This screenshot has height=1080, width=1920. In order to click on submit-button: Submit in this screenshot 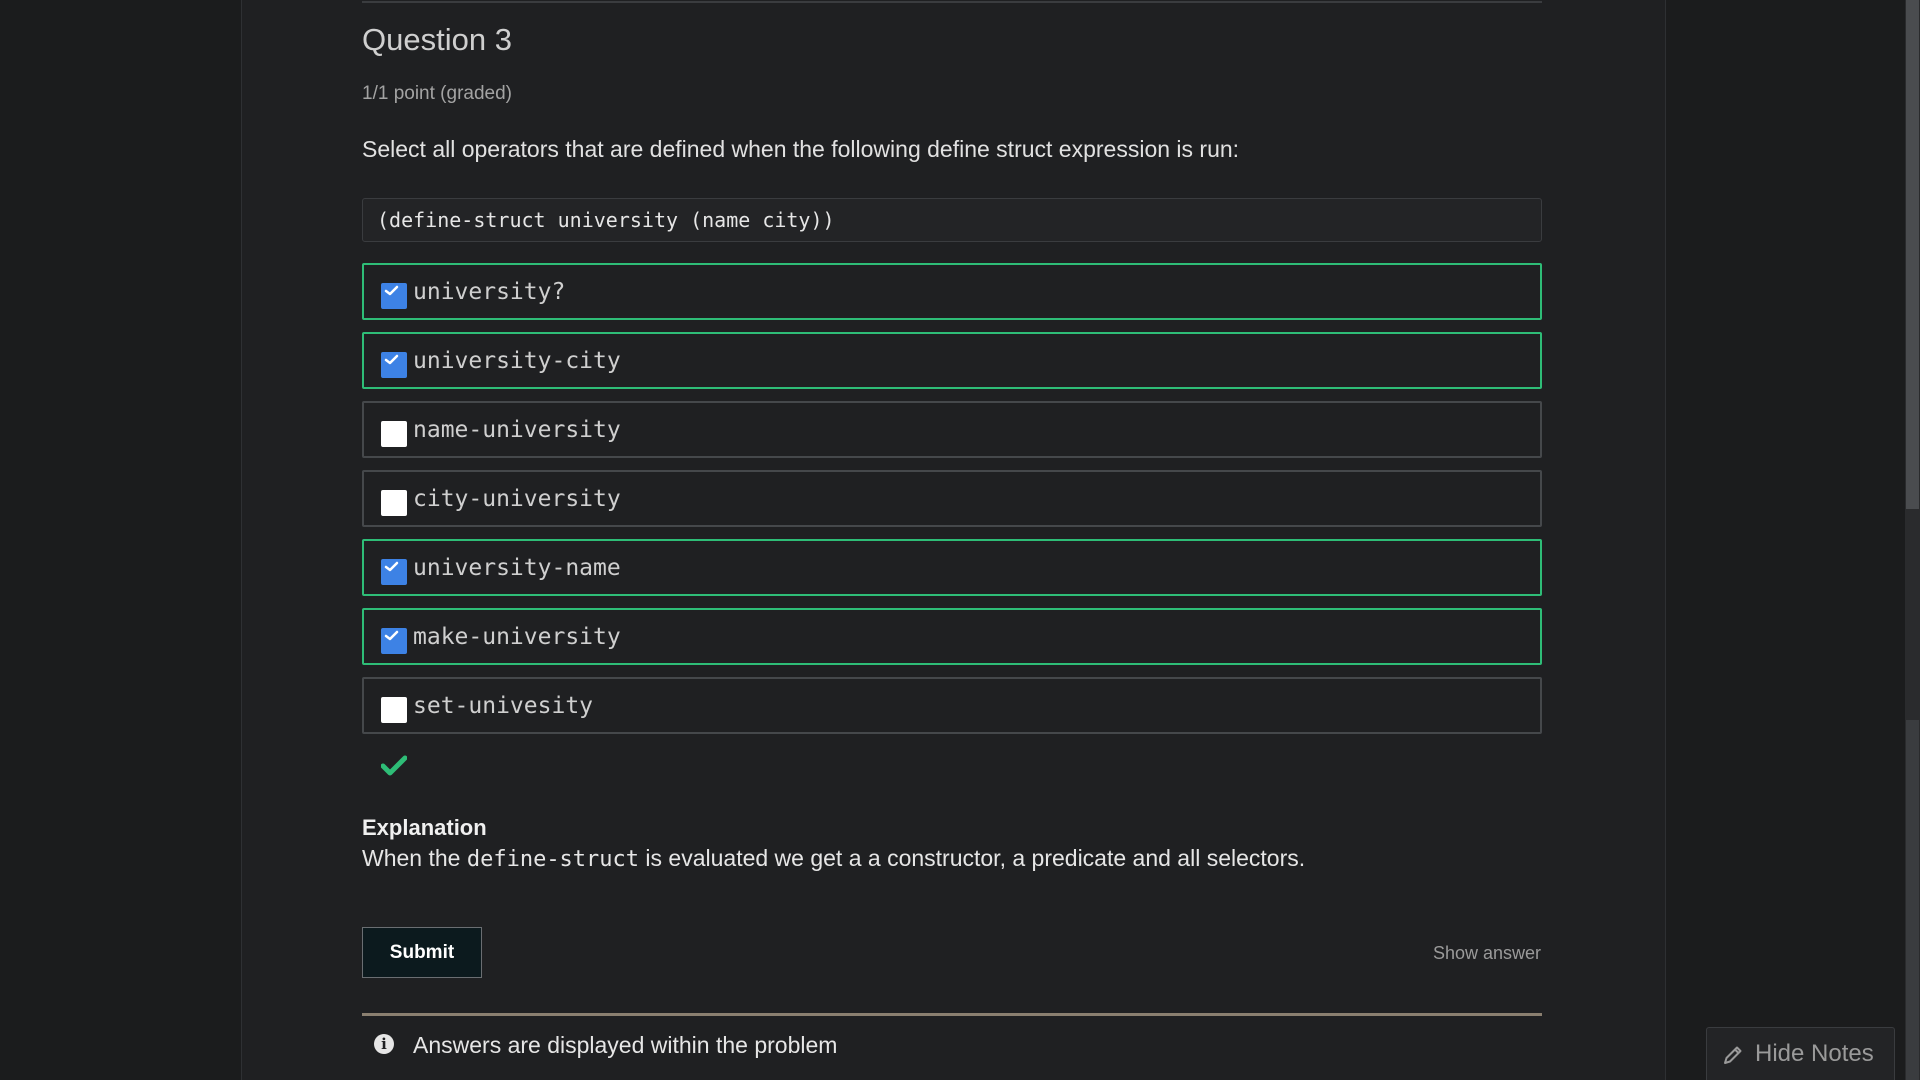, I will do `click(422, 952)`.